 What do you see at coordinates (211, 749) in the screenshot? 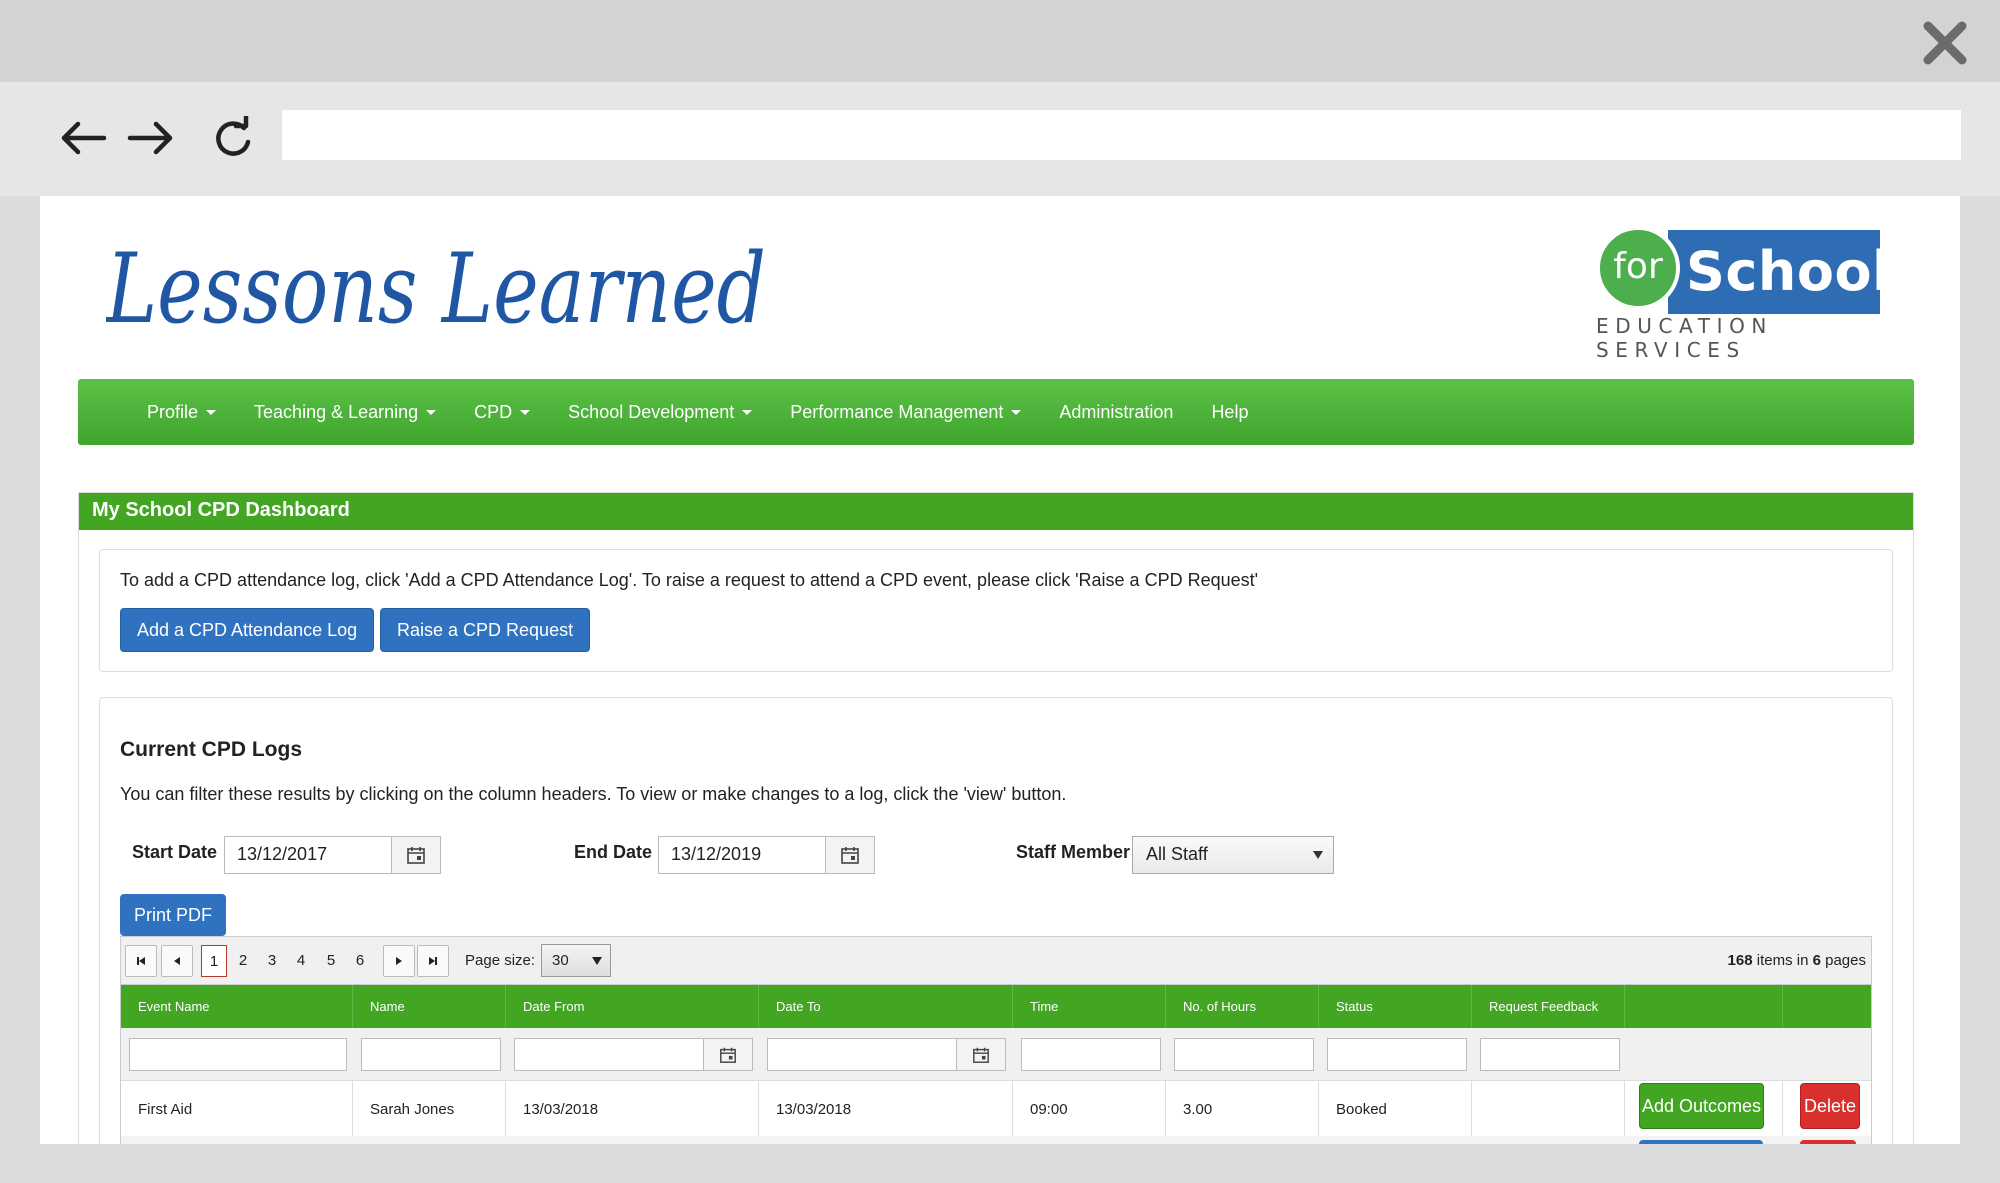
I see `section-title: Current CPD Logs` at bounding box center [211, 749].